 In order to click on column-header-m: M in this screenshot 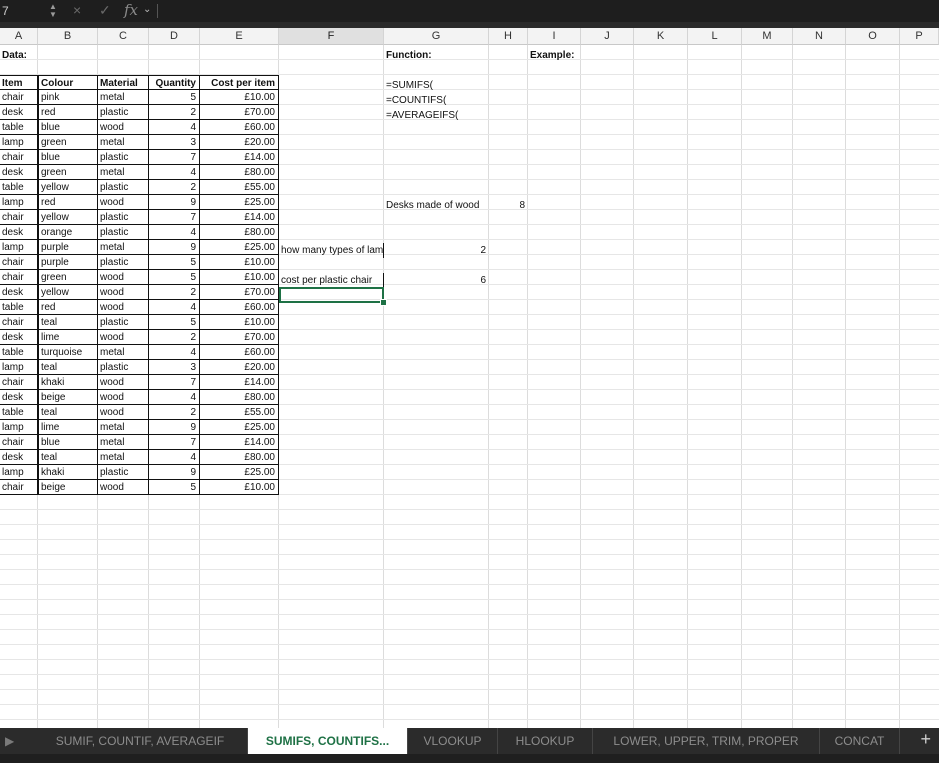, I will do `click(767, 36)`.